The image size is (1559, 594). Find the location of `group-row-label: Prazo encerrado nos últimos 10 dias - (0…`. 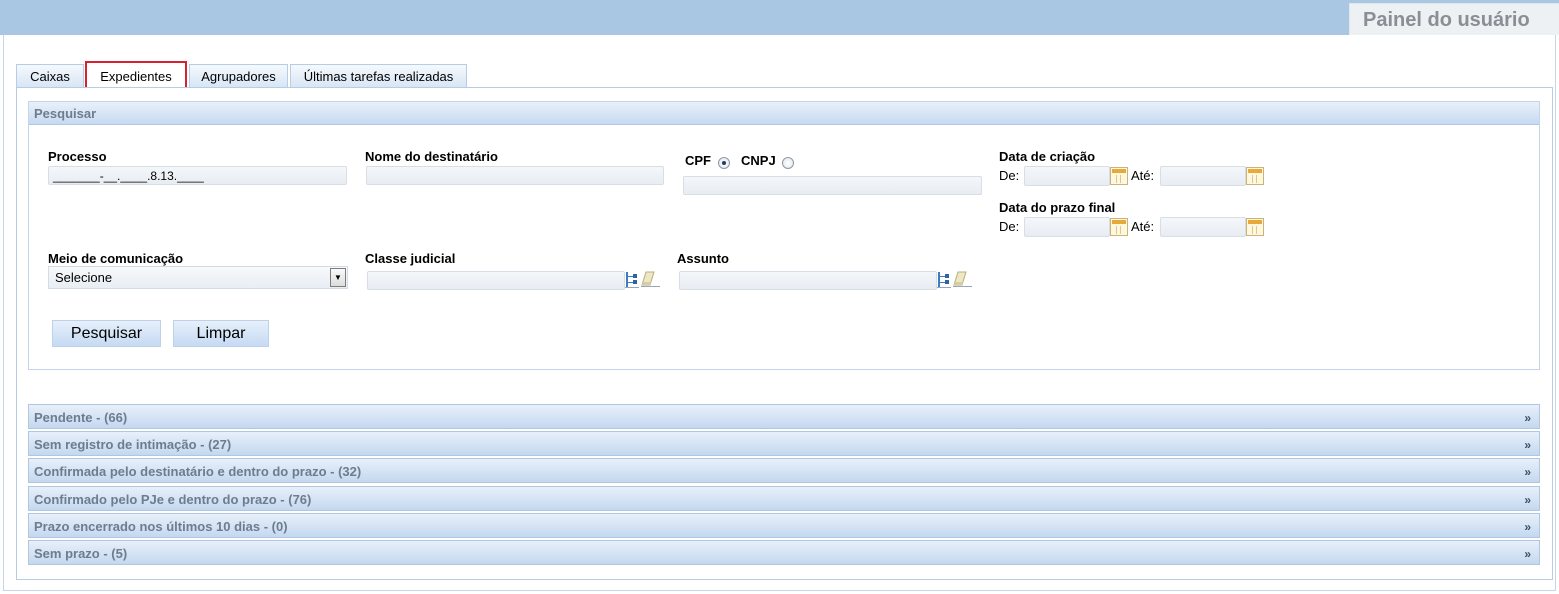

group-row-label: Prazo encerrado nos últimos 10 dias - (0… is located at coordinates (161, 526).